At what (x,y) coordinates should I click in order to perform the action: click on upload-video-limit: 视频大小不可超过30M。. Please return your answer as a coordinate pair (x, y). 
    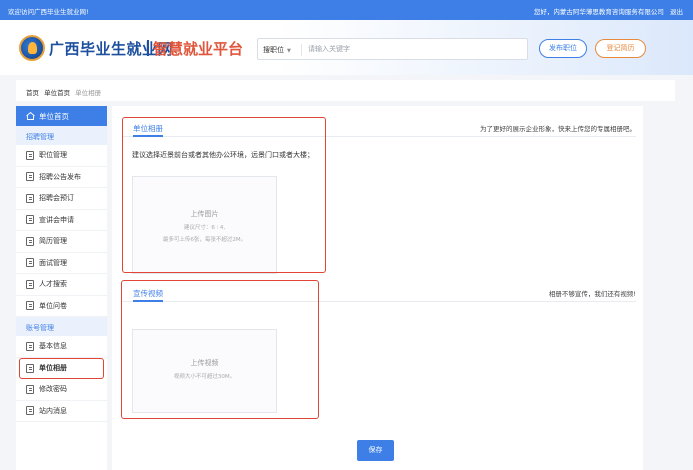
    Looking at the image, I should click on (204, 377).